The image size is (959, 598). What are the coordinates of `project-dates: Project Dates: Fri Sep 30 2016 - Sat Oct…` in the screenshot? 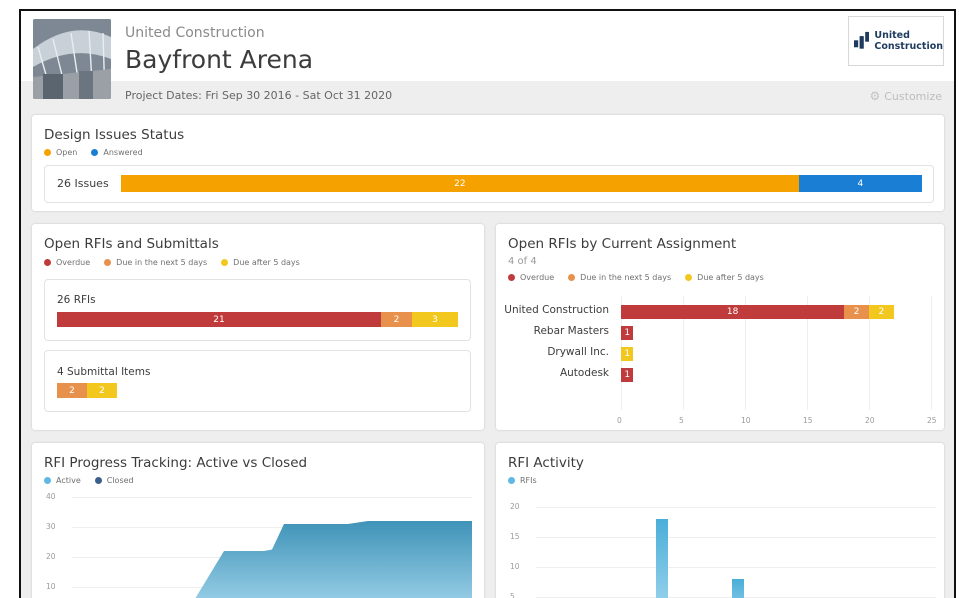 It's located at (259, 95).